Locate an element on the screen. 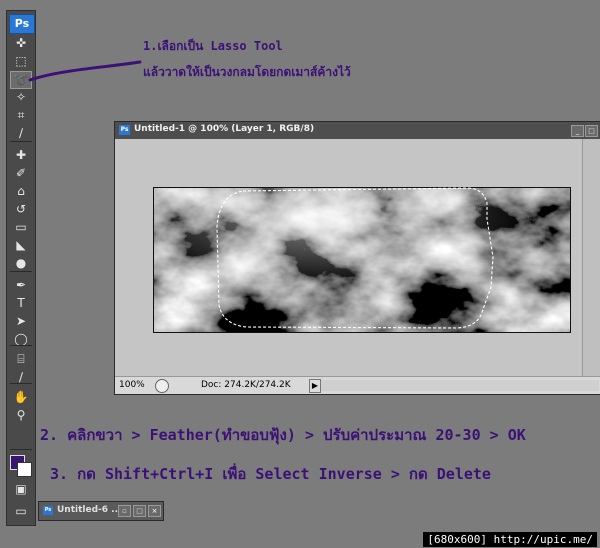  navigator-icon is located at coordinates (162, 386).